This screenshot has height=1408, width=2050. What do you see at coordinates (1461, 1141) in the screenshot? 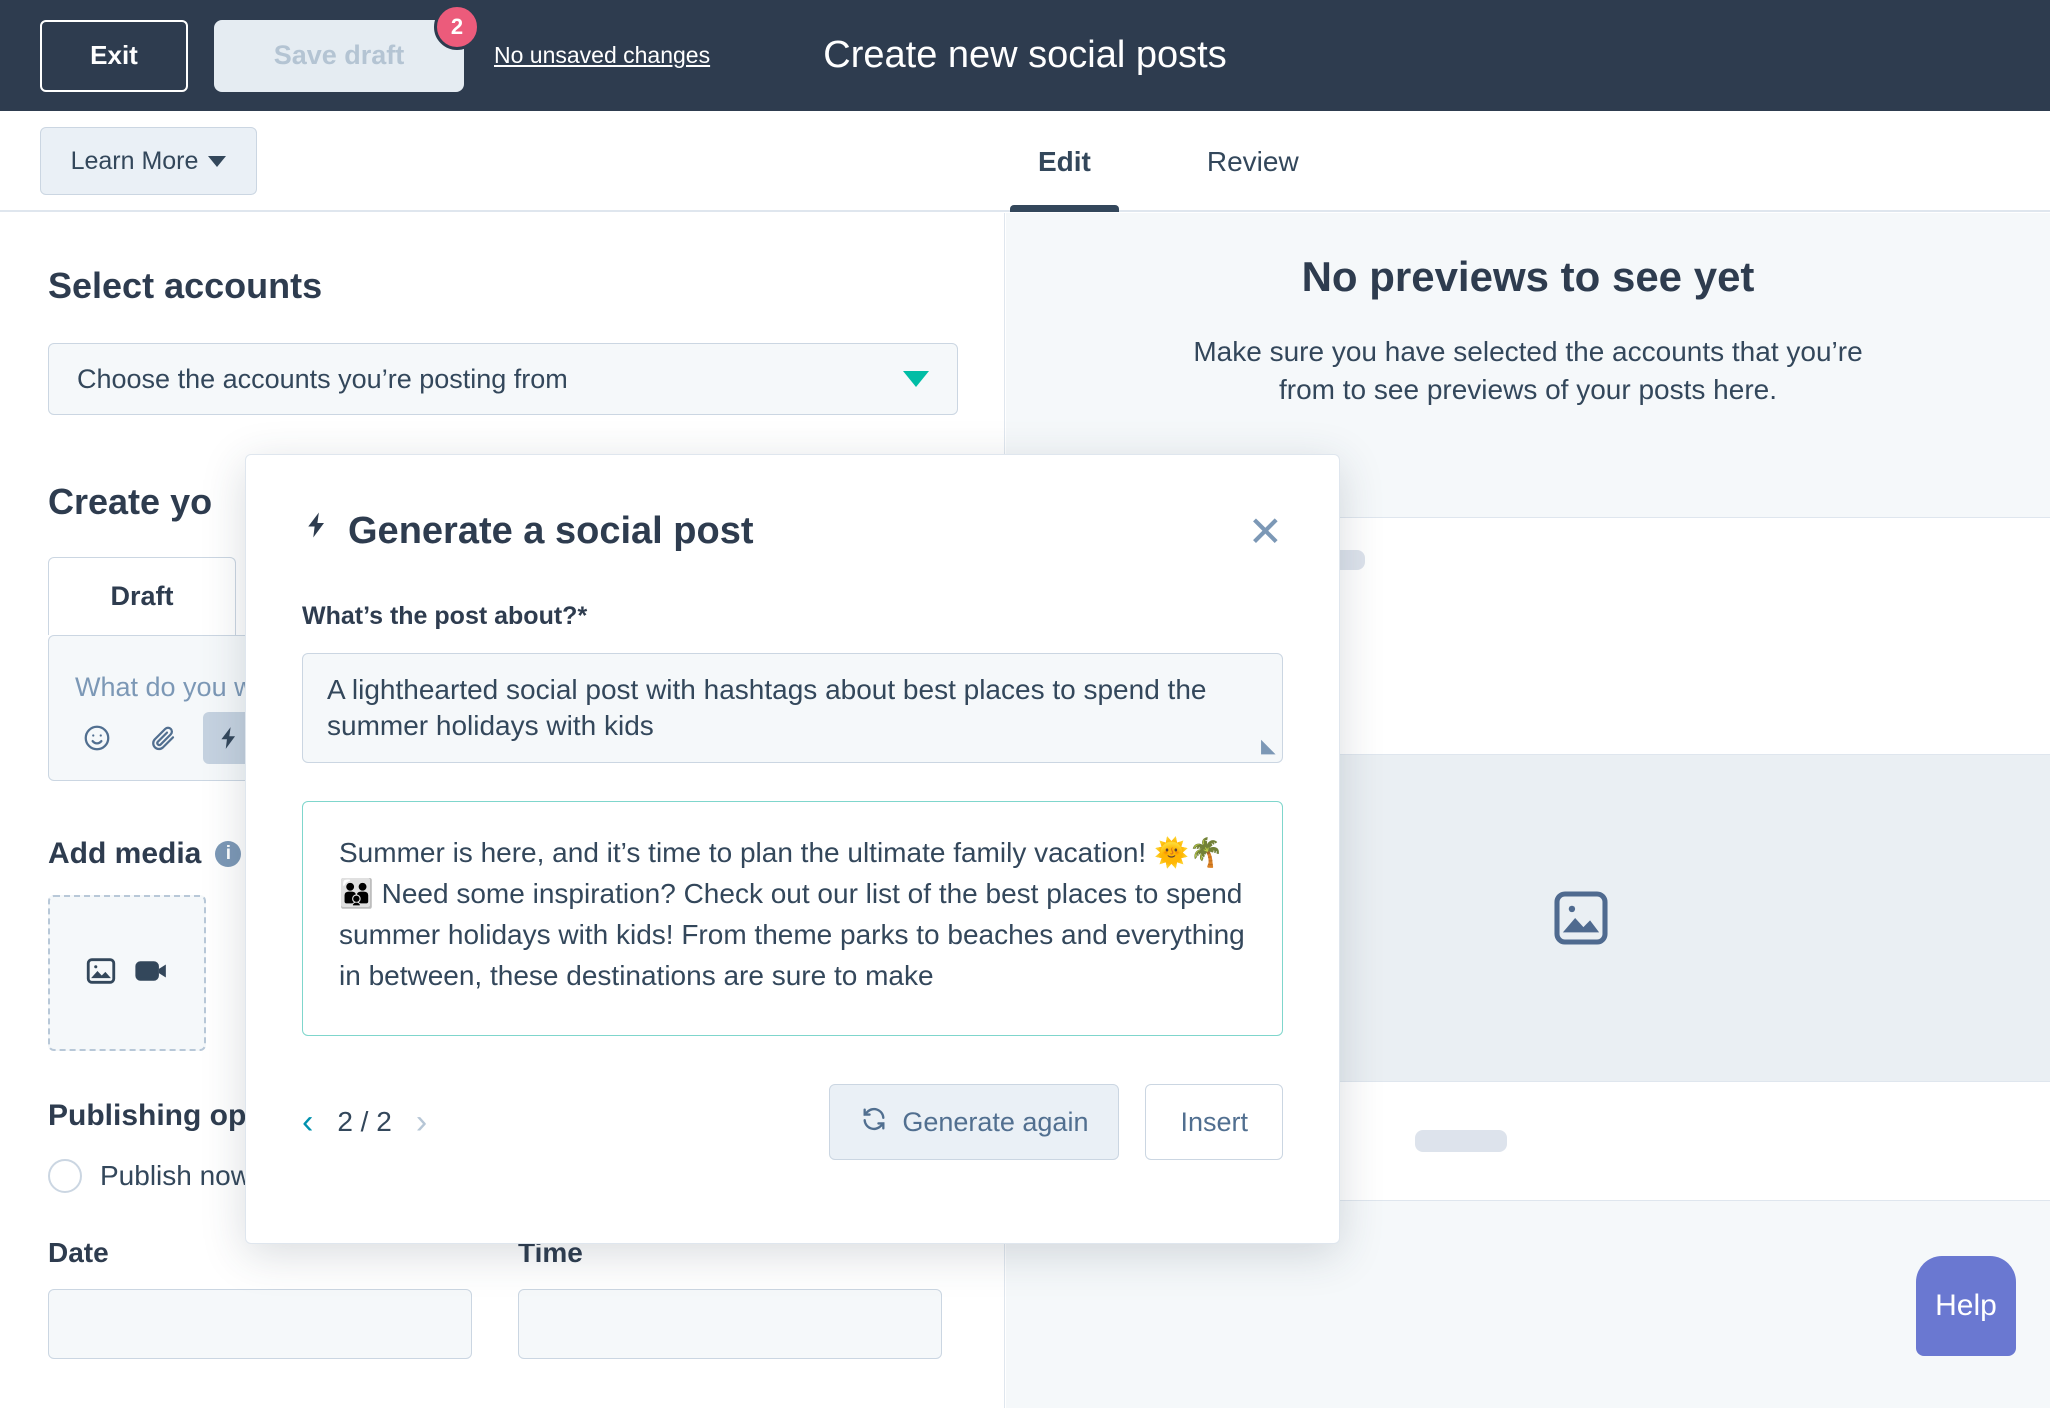
I see `skeleton-bar` at bounding box center [1461, 1141].